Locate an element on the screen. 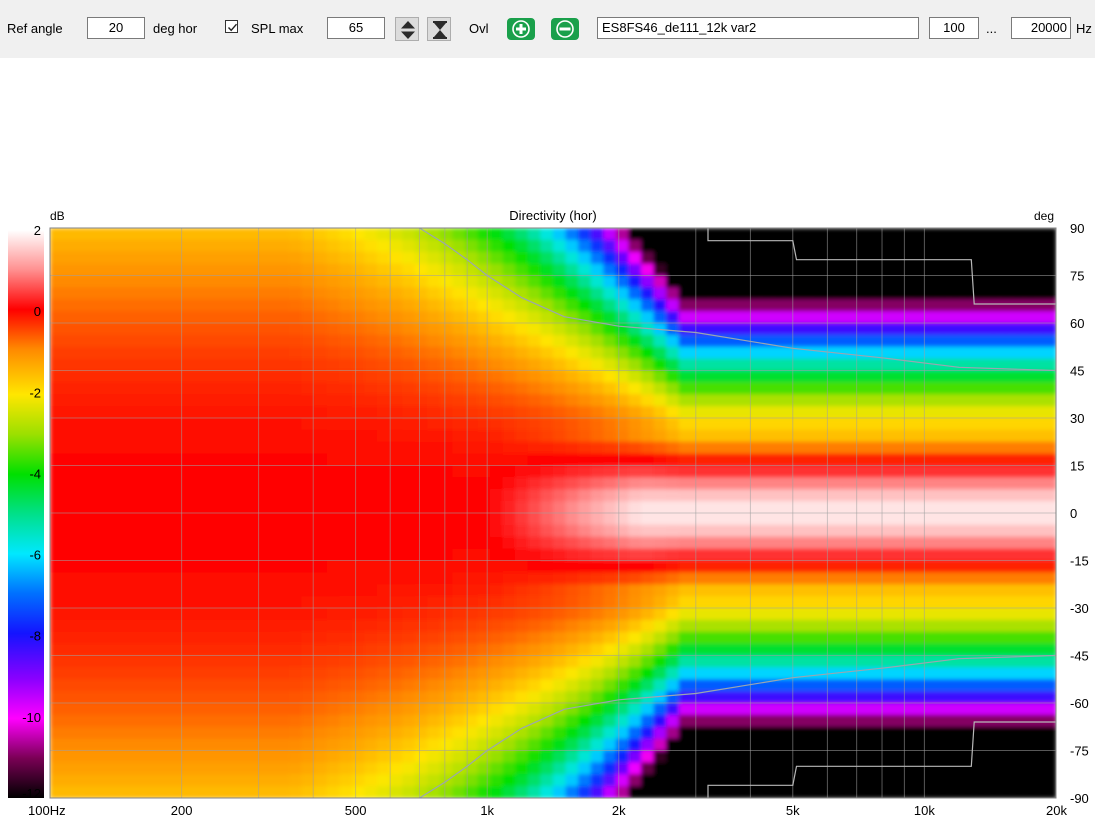 This screenshot has width=1095, height=833. hourglass-icon is located at coordinates (439, 29).